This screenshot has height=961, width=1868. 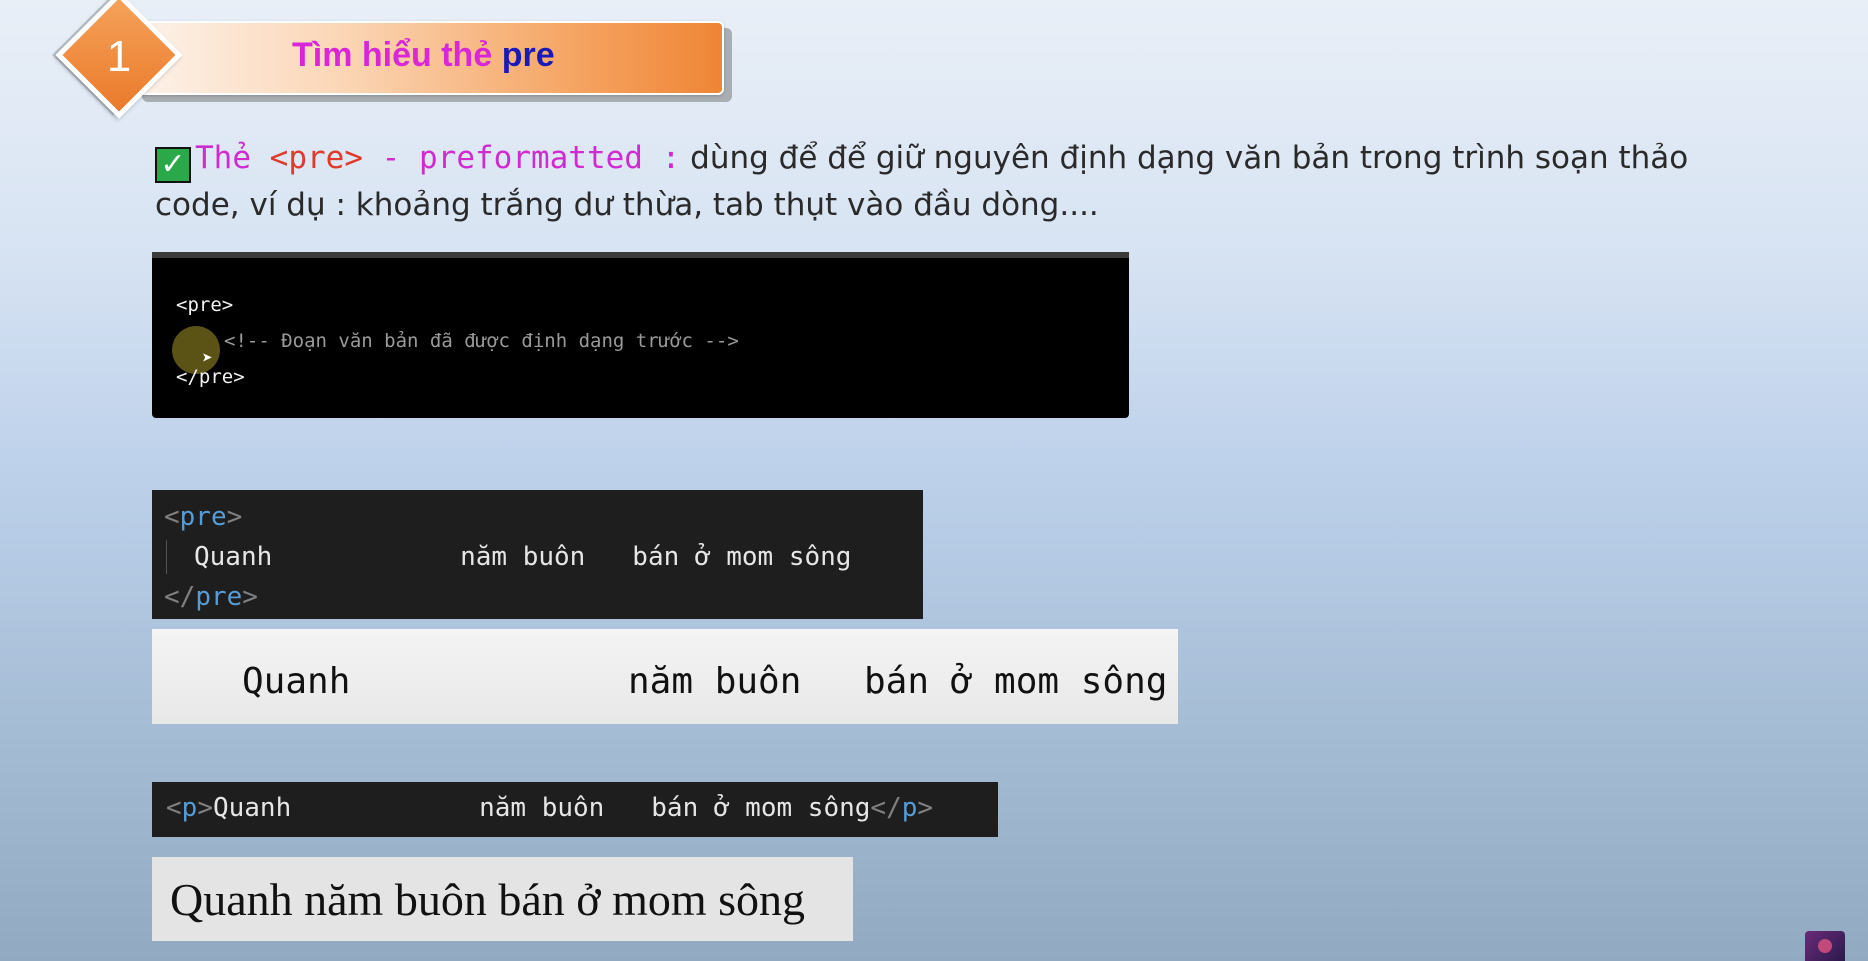 What do you see at coordinates (211, 597) in the screenshot?
I see `code-line-pre-close: </pre>` at bounding box center [211, 597].